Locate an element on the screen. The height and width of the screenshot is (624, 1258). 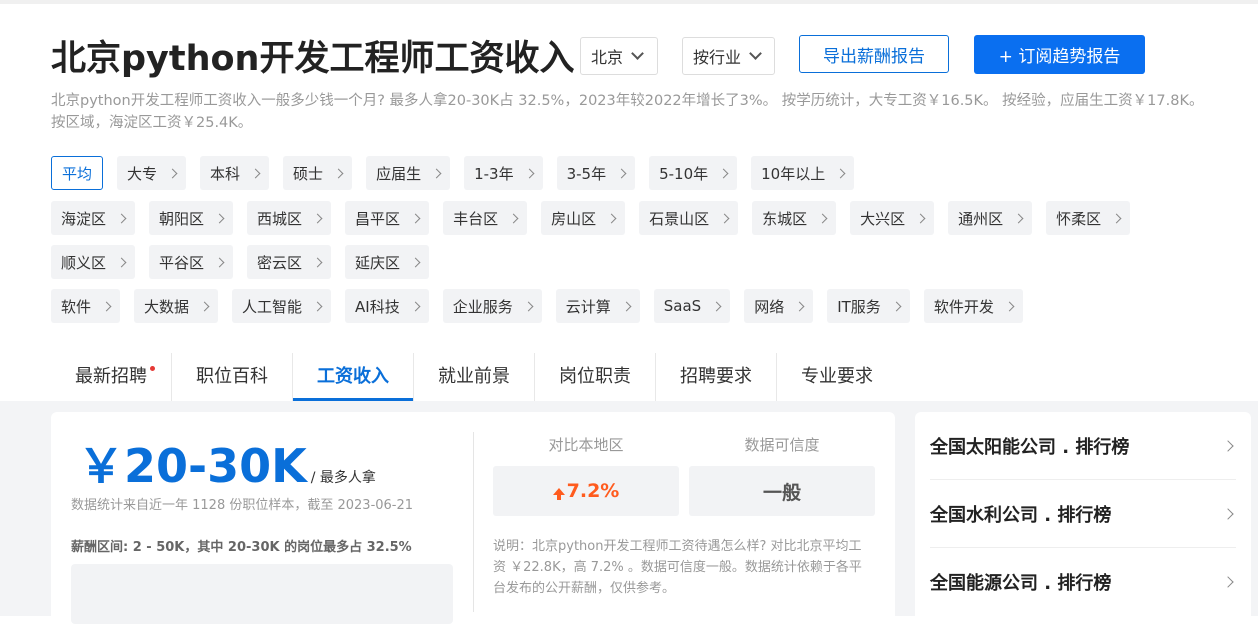
filter-tag: 通州区 is located at coordinates (990, 218).